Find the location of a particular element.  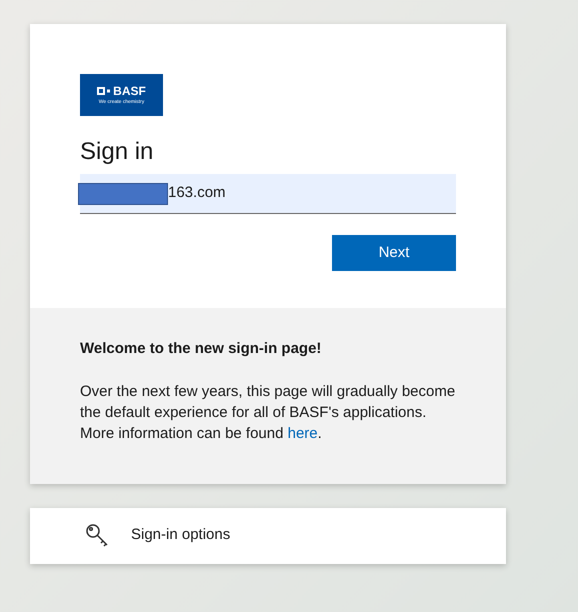

page-title: Sign in is located at coordinates (117, 152).